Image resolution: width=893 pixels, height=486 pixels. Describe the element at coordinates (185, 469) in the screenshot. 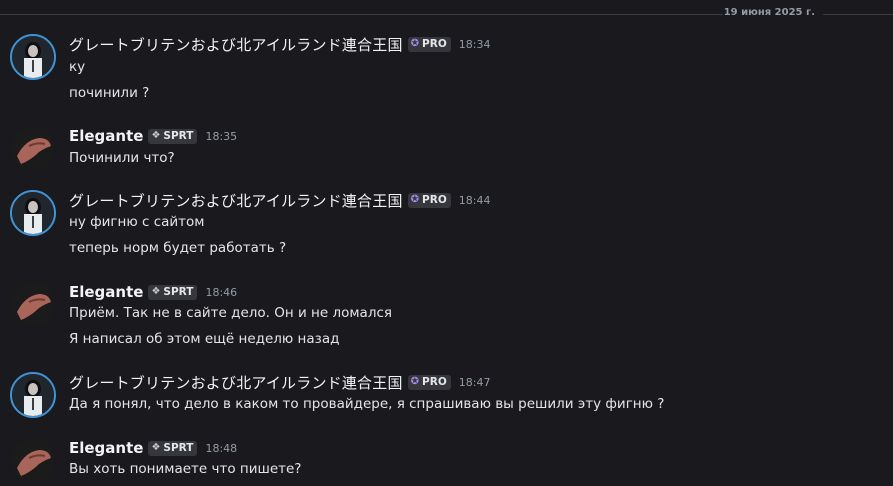

I see `message-text: Вы хоть понимаете что пишете?` at that location.